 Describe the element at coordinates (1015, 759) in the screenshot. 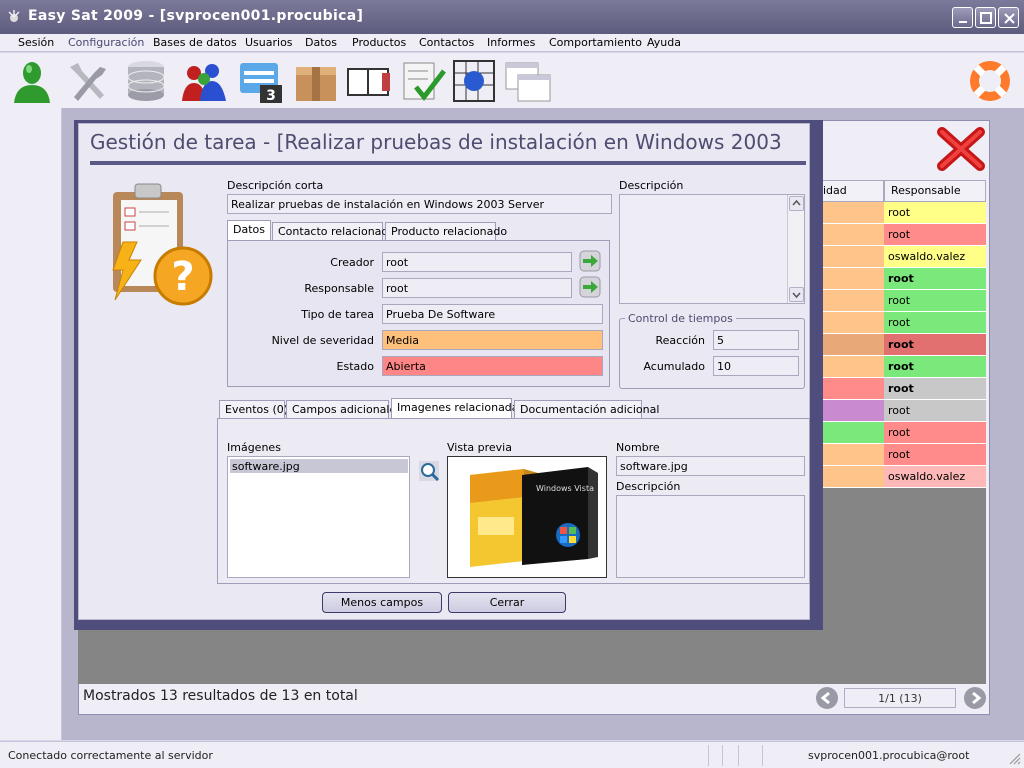

I see `resize-grip-icon` at that location.